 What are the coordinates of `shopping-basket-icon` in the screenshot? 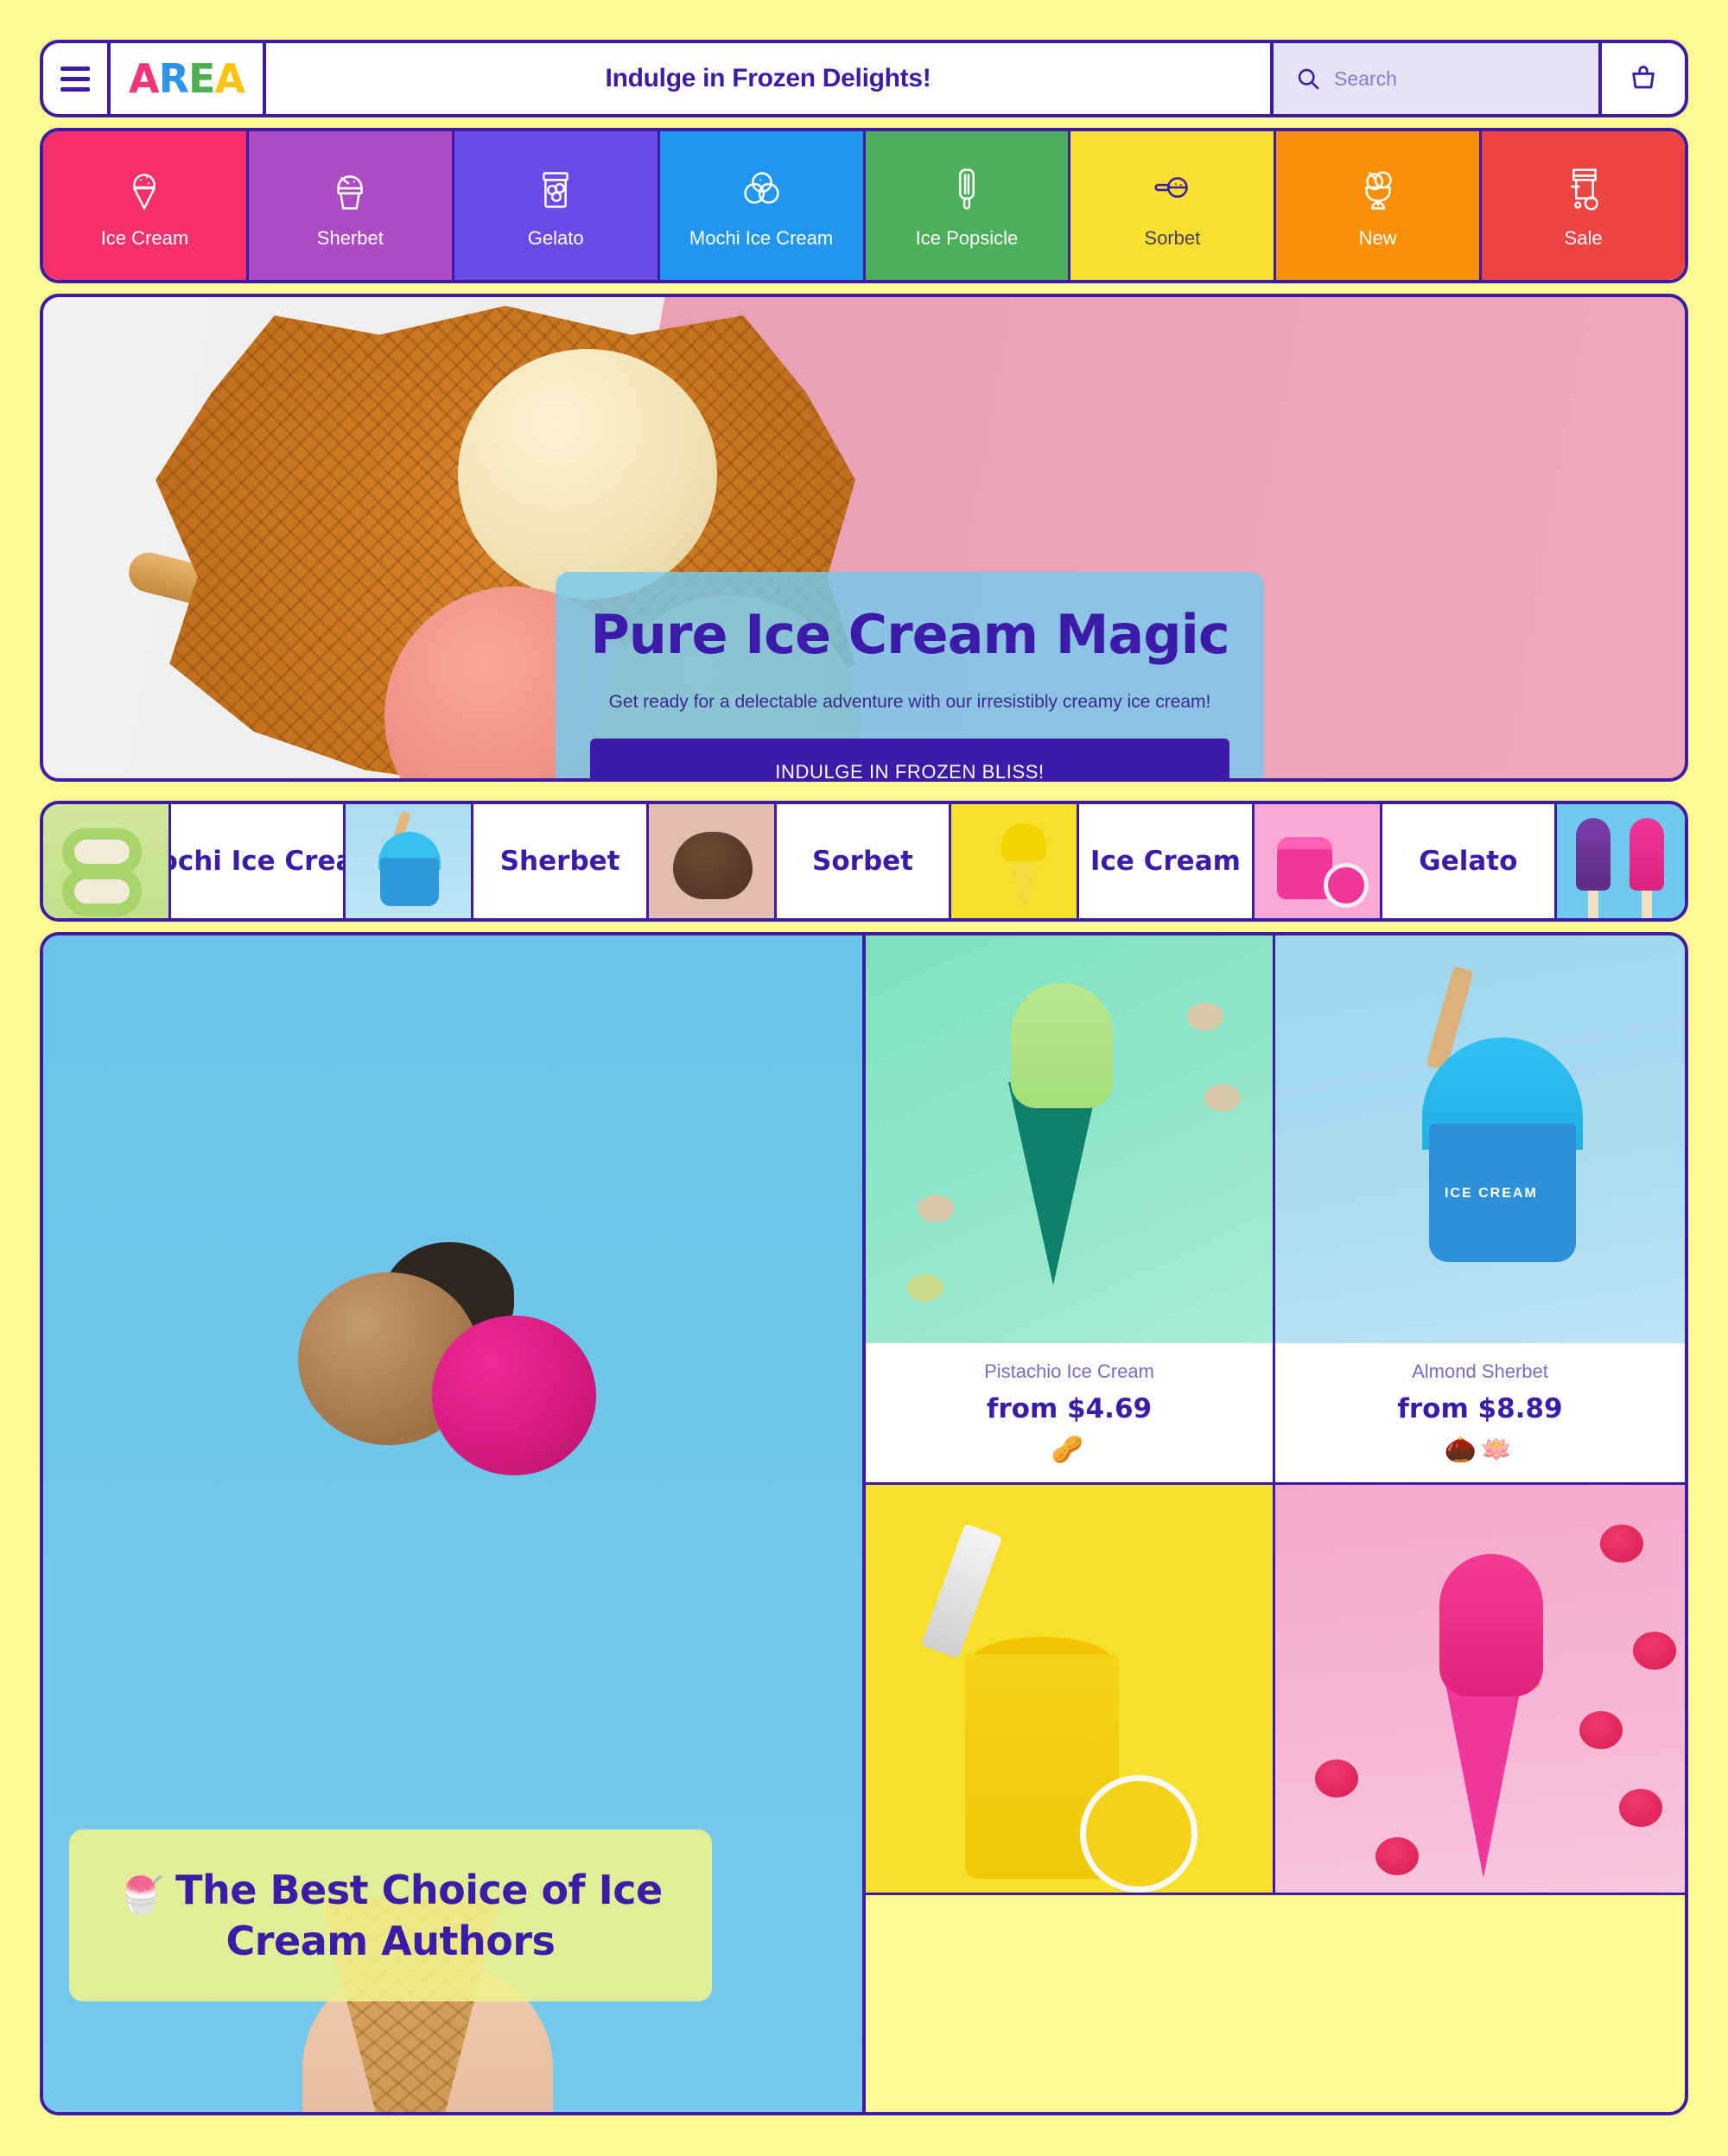 It's located at (1643, 77).